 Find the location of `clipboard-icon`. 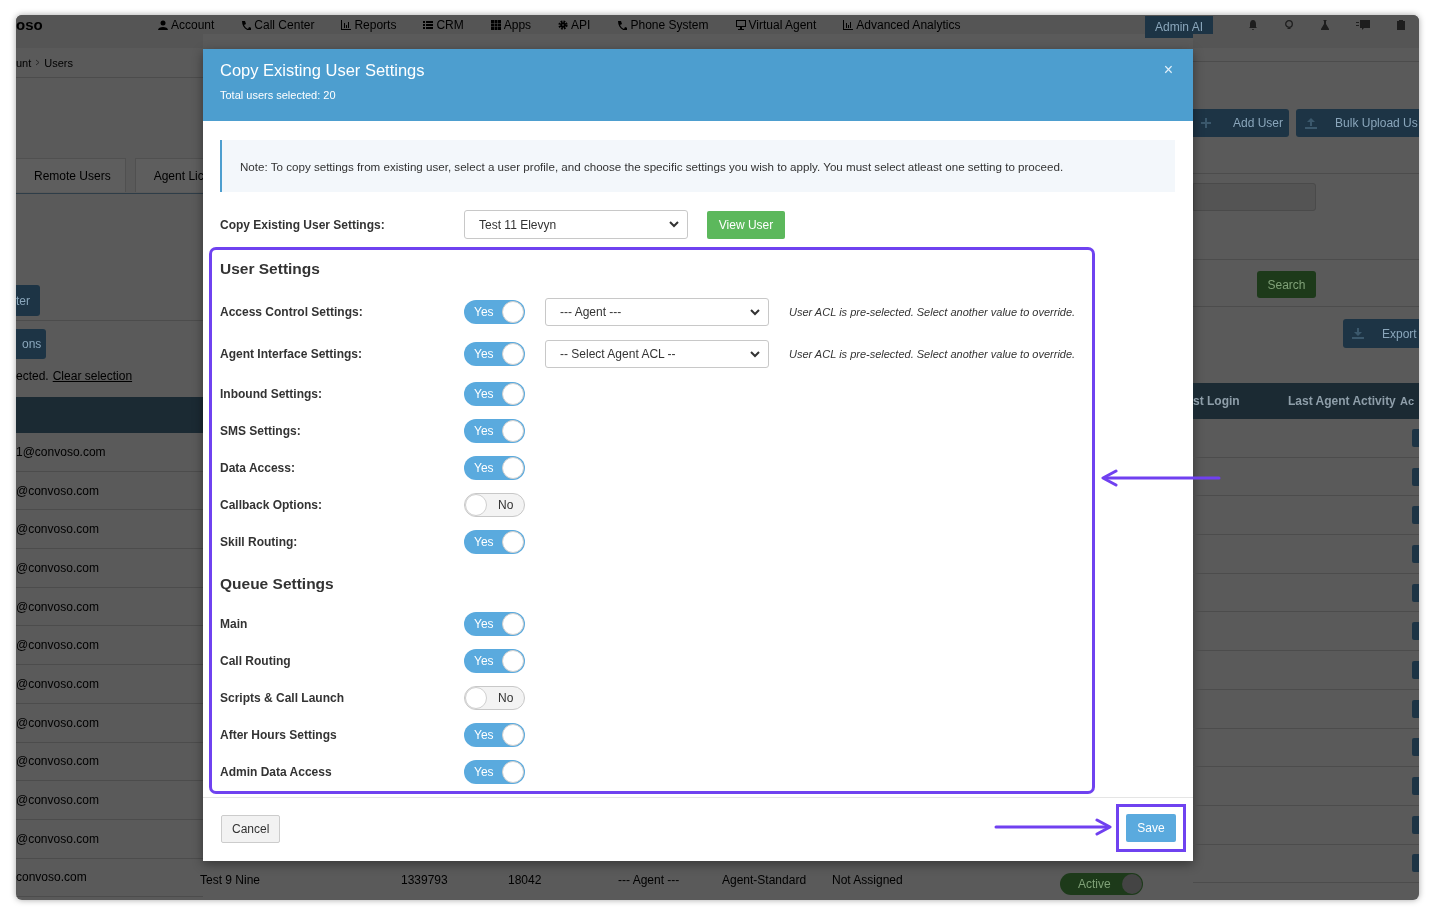

clipboard-icon is located at coordinates (1401, 24).